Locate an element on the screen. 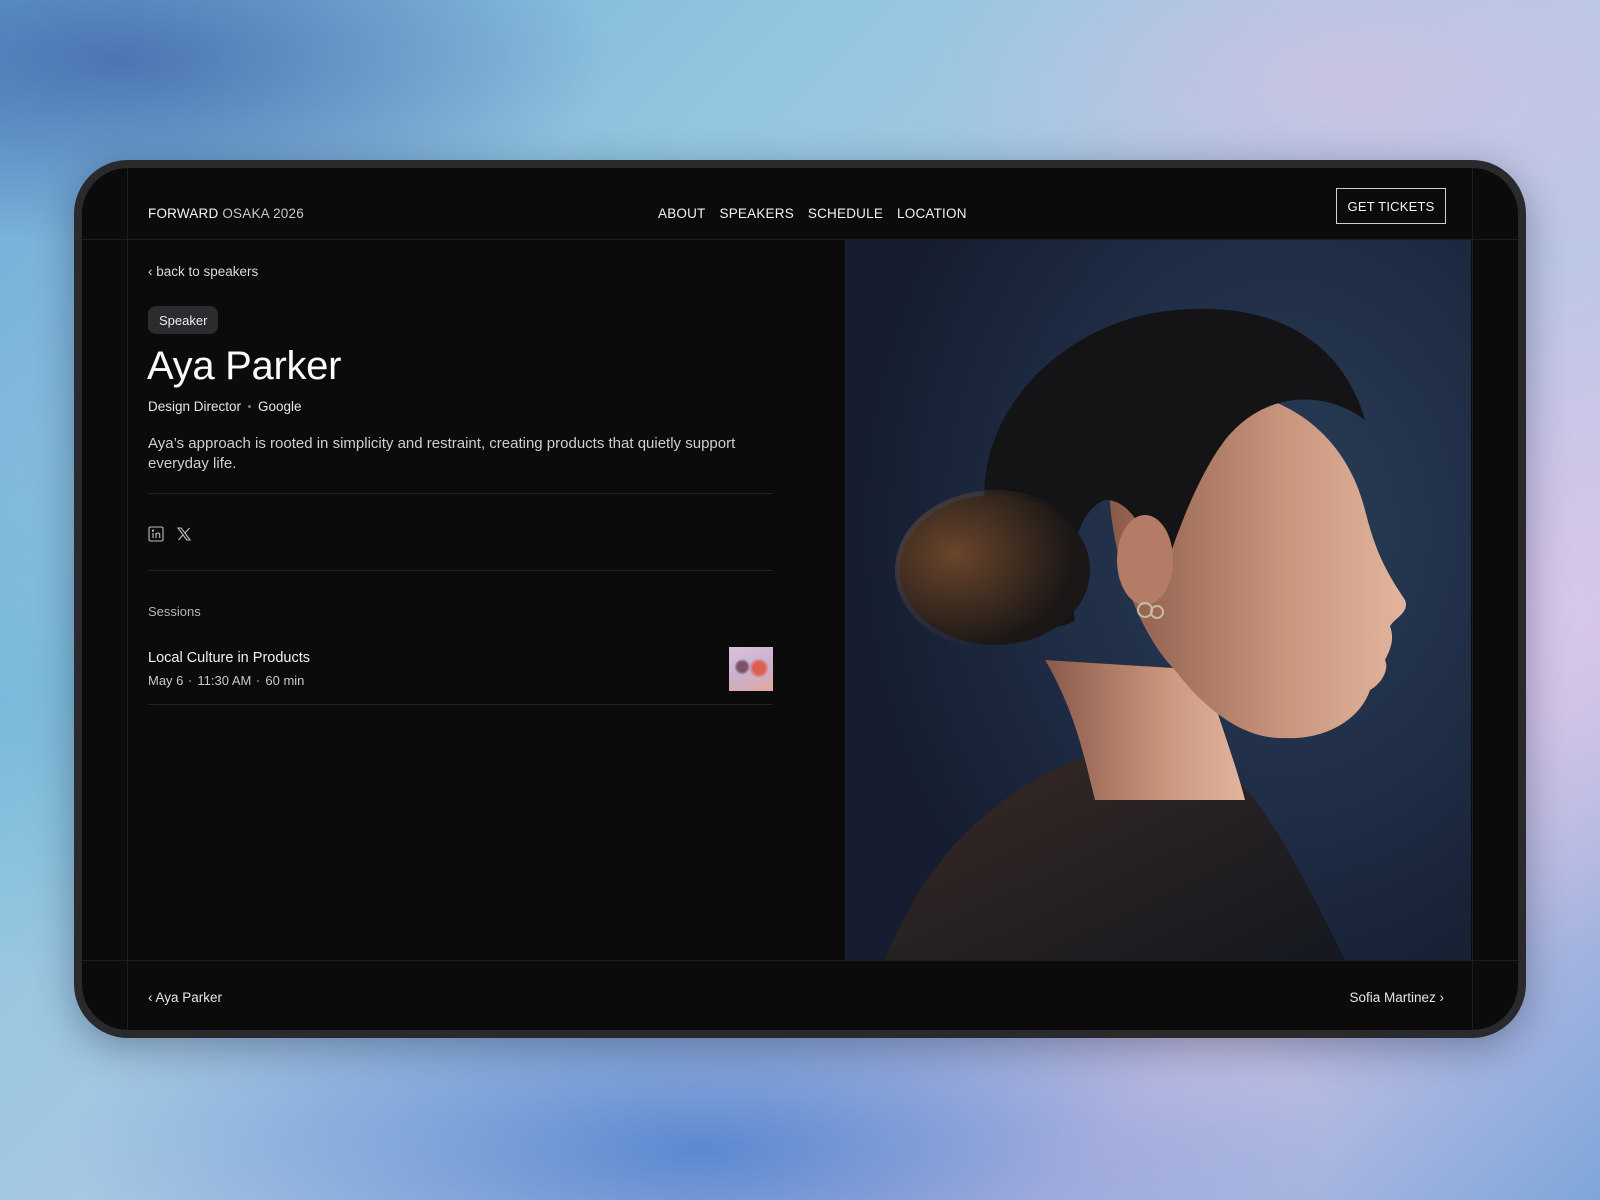 This screenshot has width=1600, height=1200. sessions-heading: Sessions is located at coordinates (174, 611).